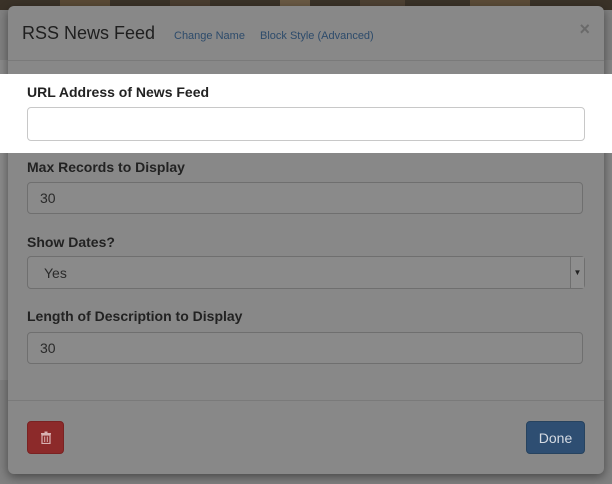  Describe the element at coordinates (305, 348) in the screenshot. I see `description-length-input` at that location.